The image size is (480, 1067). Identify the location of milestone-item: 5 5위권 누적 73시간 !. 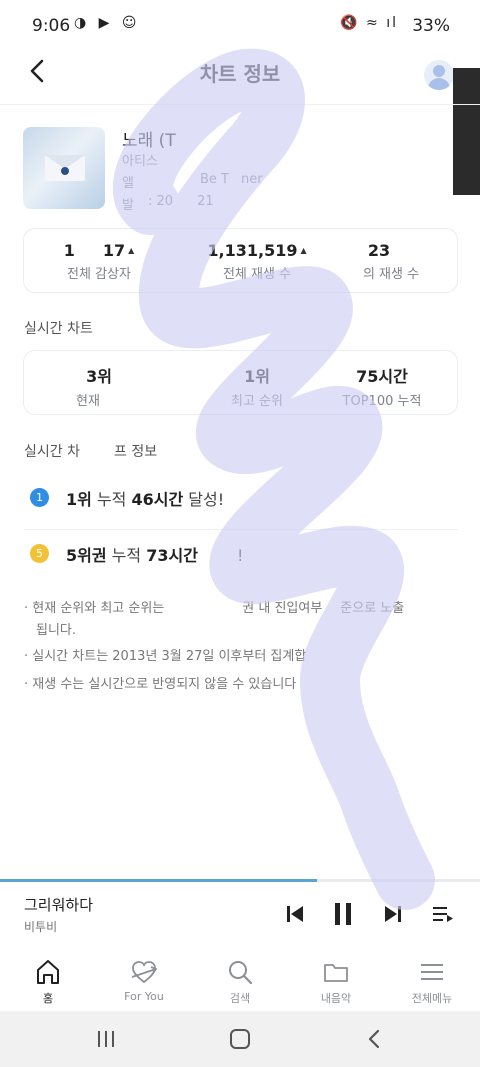
(241, 556).